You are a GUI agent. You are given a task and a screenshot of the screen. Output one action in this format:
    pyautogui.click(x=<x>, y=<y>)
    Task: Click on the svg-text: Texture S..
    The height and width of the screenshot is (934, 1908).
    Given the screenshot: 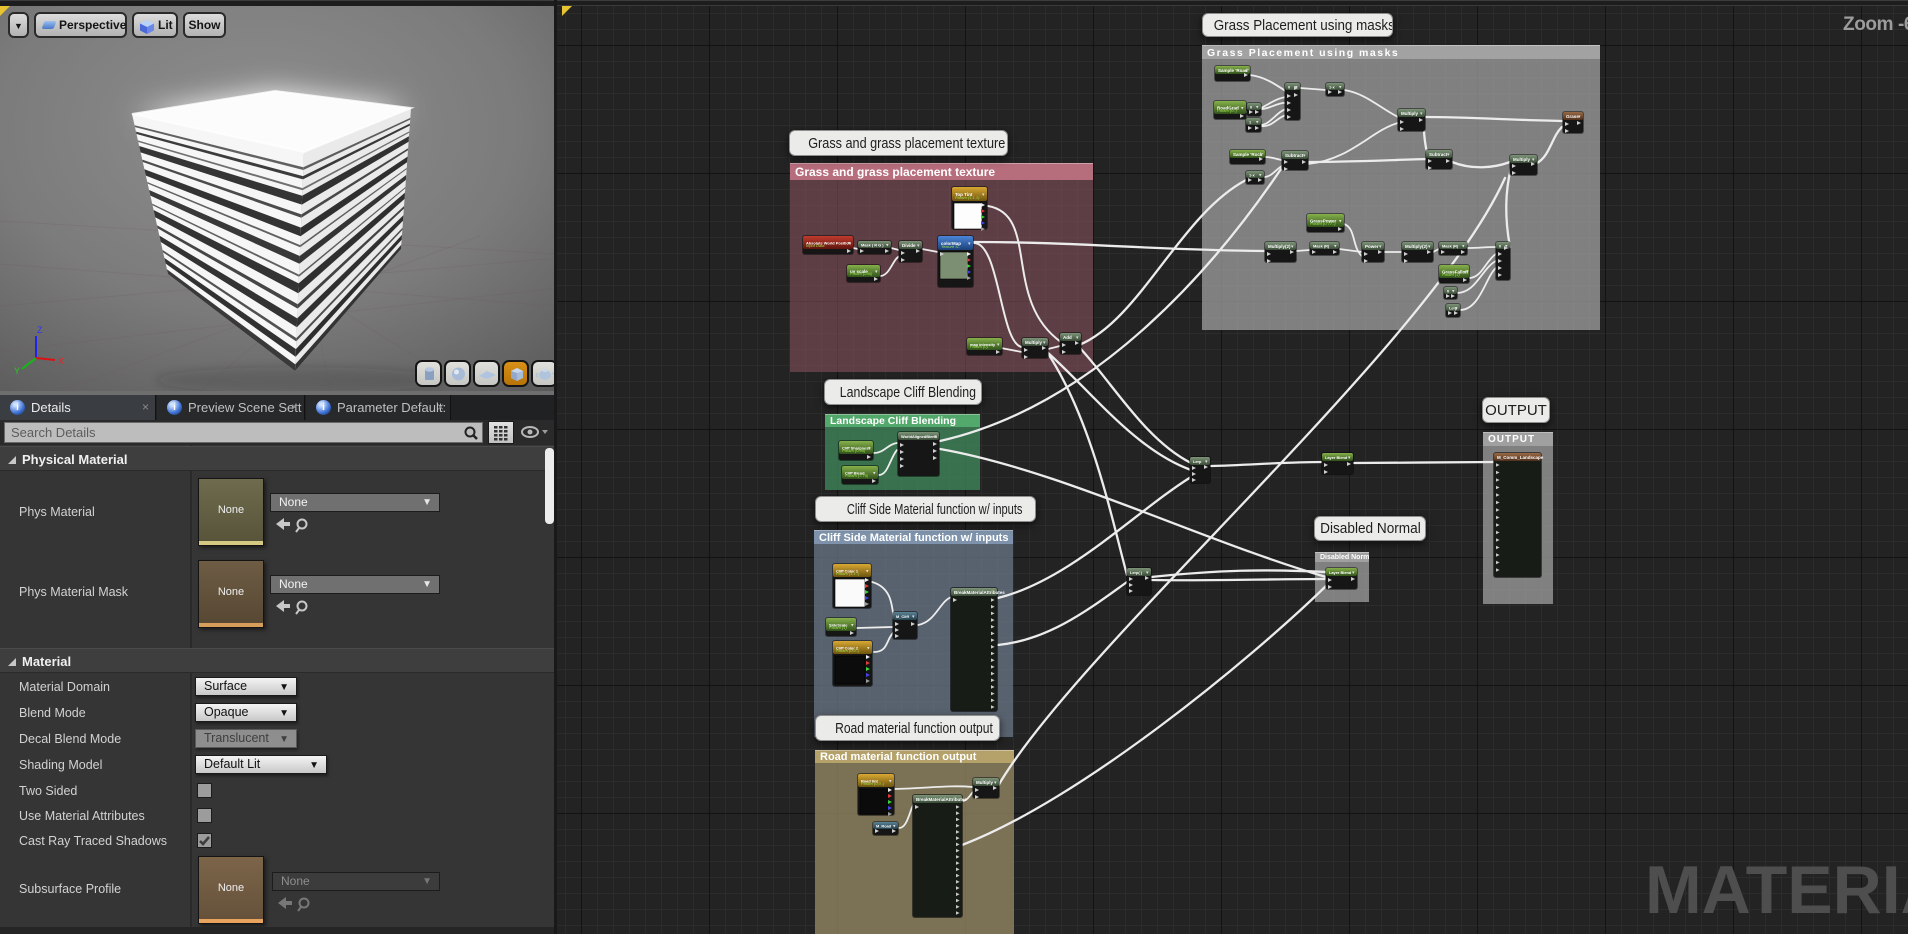 What is the action you would take?
    pyautogui.click(x=950, y=246)
    